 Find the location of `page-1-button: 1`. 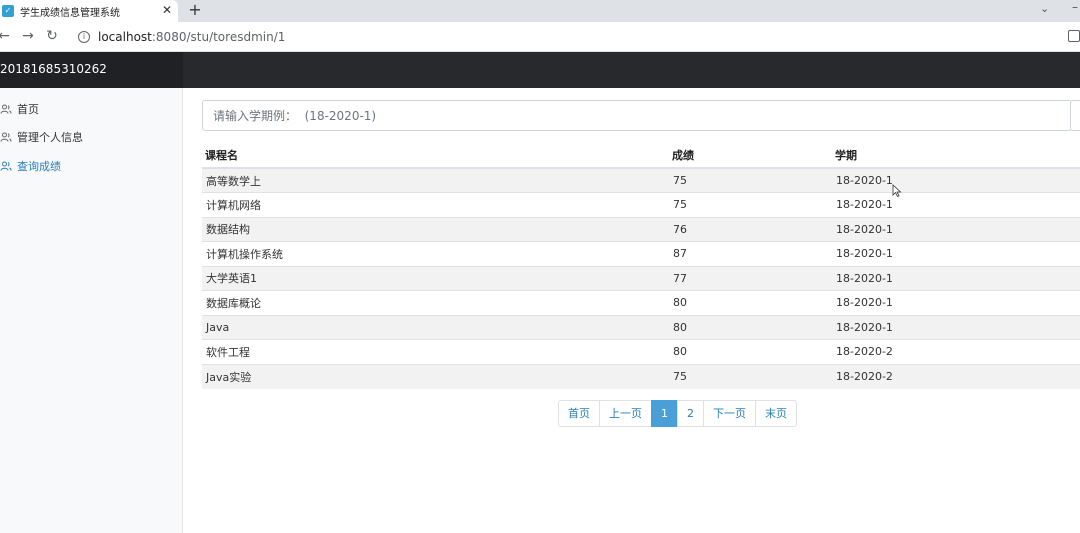

page-1-button: 1 is located at coordinates (664, 413).